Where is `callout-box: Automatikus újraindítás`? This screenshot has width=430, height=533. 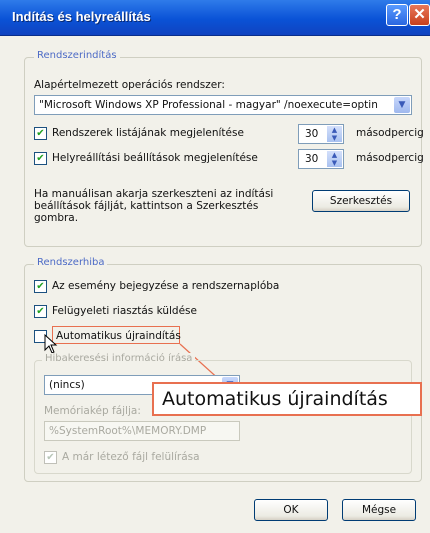 callout-box: Automatikus újraindítás is located at coordinates (287, 399).